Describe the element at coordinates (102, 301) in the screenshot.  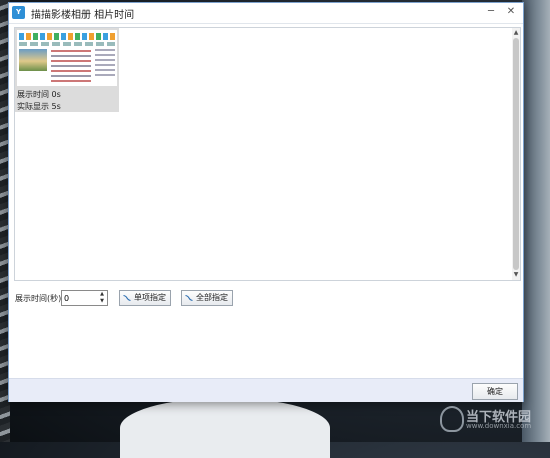
I see `stepper-down-icon: ▼` at that location.